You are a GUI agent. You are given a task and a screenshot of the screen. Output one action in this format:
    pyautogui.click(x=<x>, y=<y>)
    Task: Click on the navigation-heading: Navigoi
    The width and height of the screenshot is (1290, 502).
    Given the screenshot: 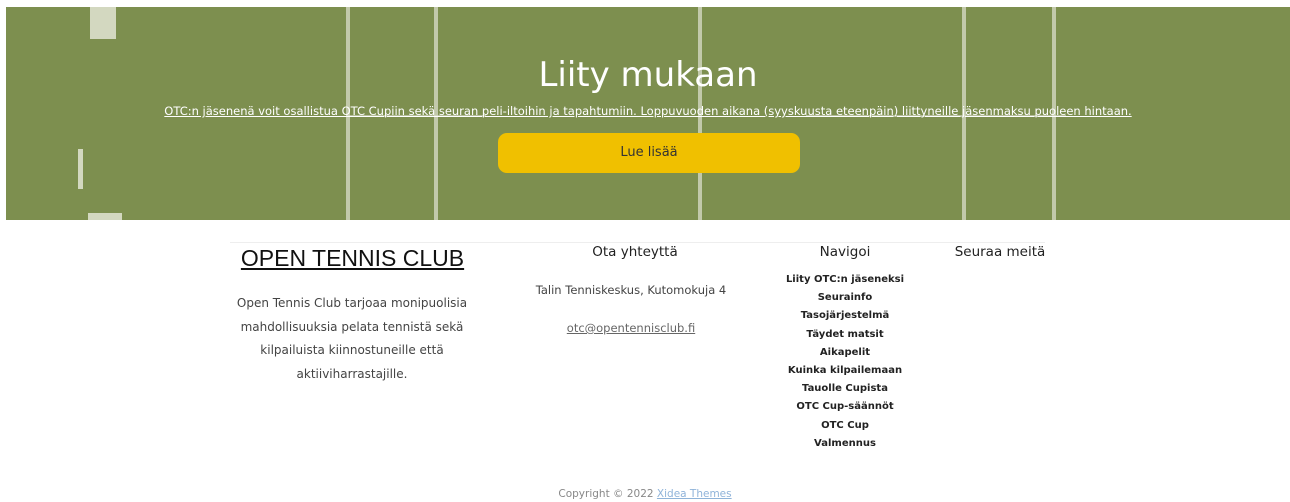 What is the action you would take?
    pyautogui.click(x=845, y=252)
    